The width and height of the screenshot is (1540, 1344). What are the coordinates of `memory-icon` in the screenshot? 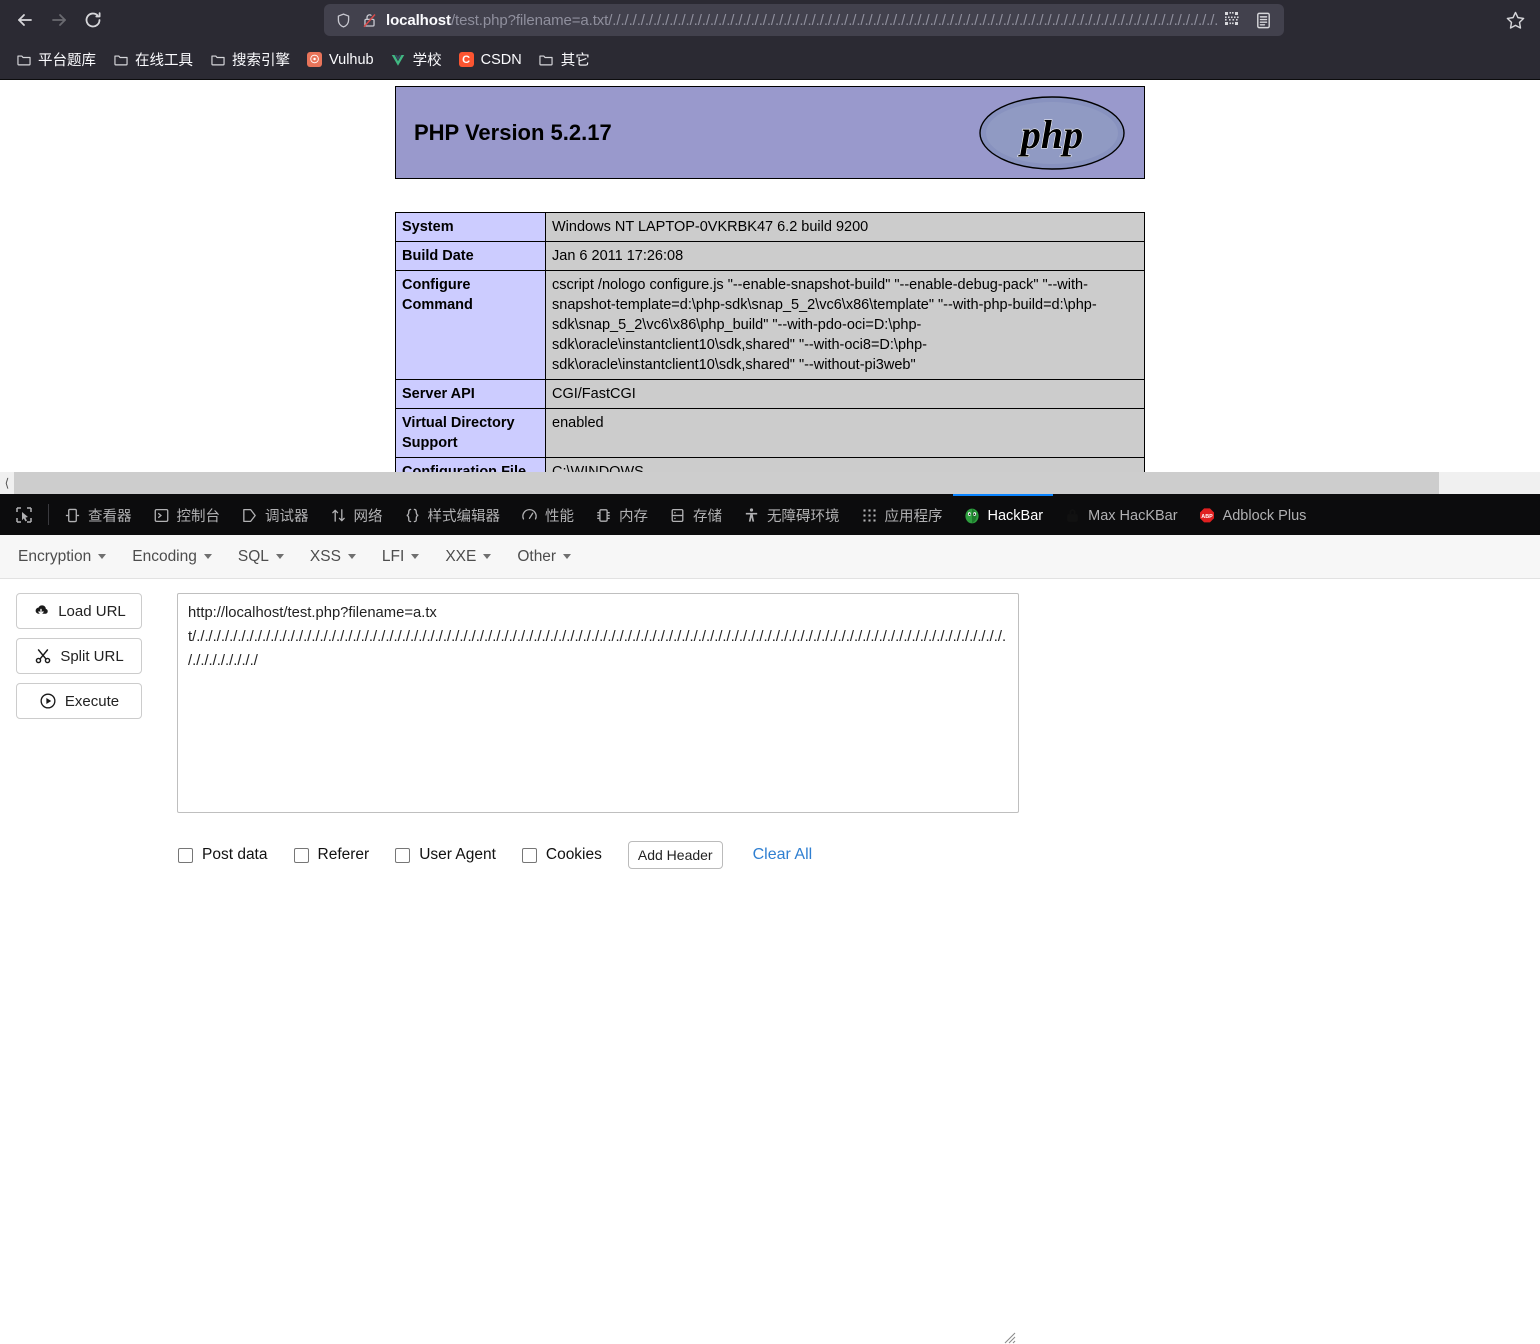 It's located at (603, 515).